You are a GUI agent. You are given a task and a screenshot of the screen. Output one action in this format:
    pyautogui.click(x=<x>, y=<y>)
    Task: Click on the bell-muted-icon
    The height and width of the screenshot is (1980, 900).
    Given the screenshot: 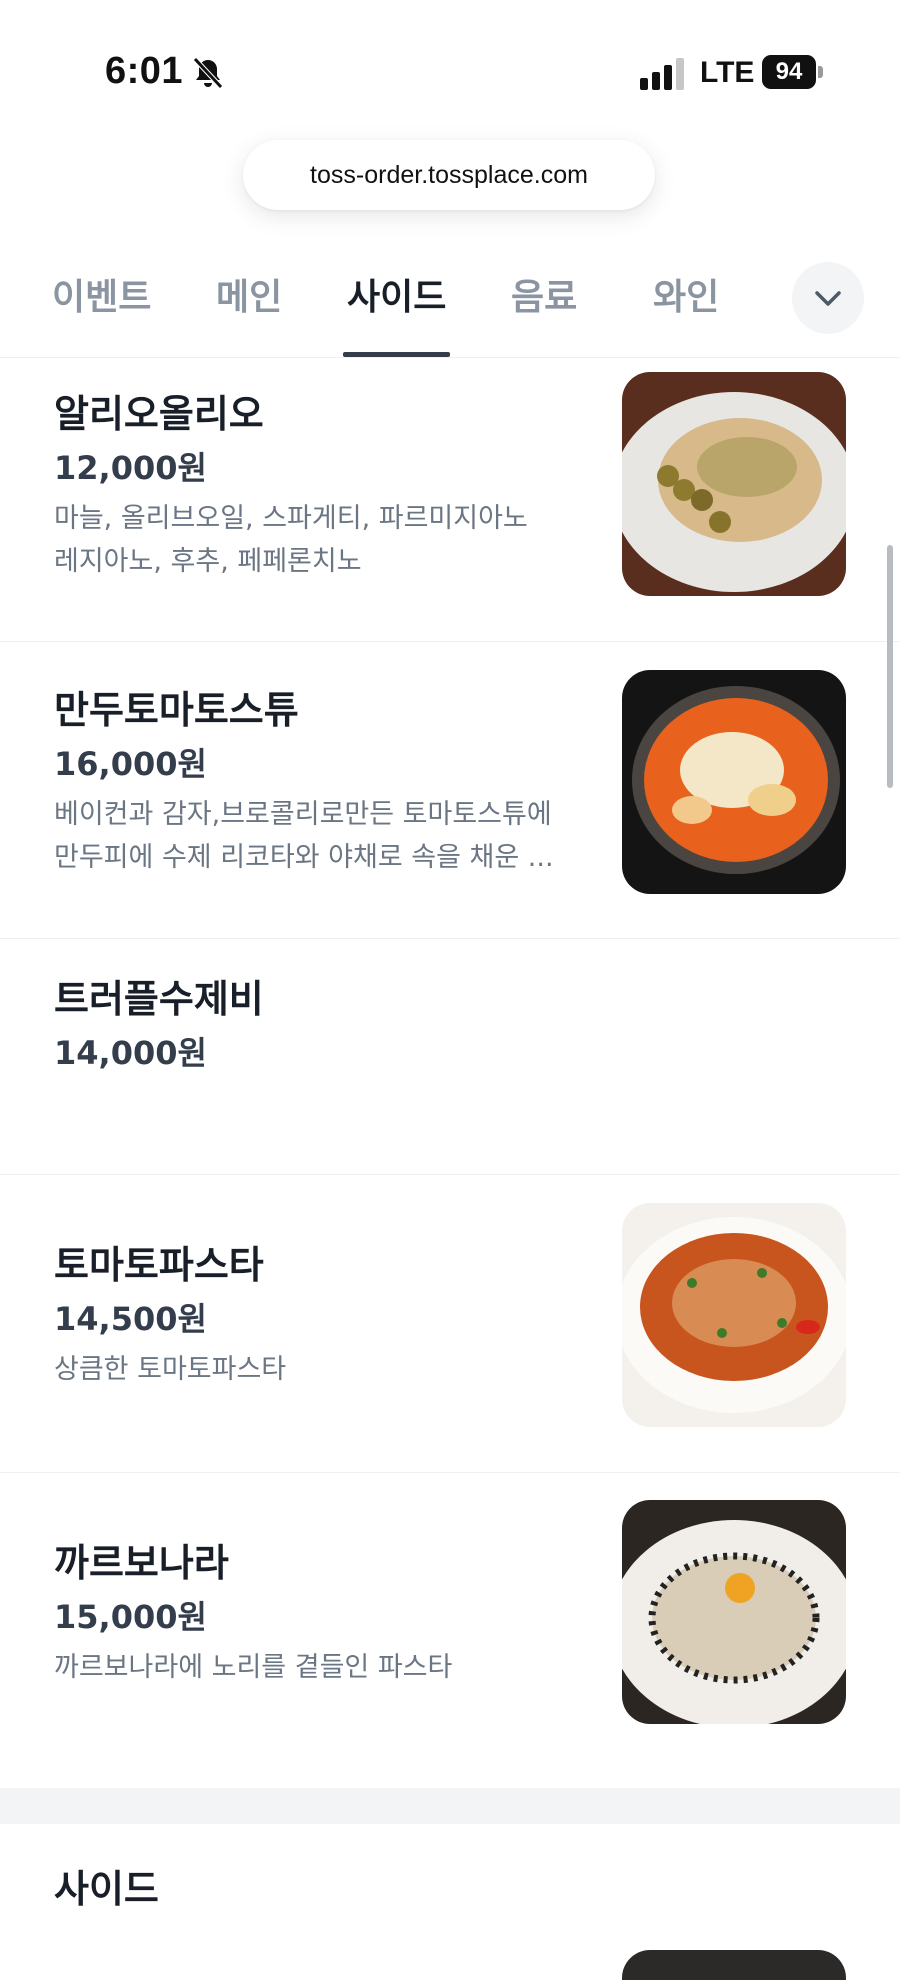 What is the action you would take?
    pyautogui.click(x=208, y=73)
    